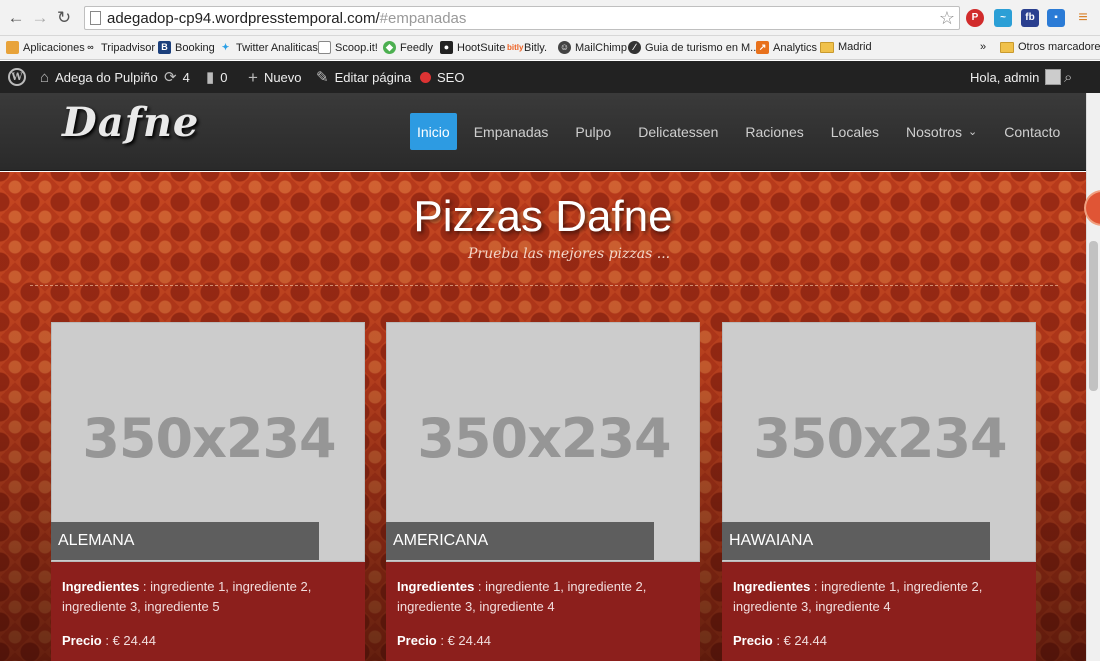 Image resolution: width=1100 pixels, height=661 pixels. What do you see at coordinates (277, 47) in the screenshot?
I see `bookmark-label: Twitter Analiticas` at bounding box center [277, 47].